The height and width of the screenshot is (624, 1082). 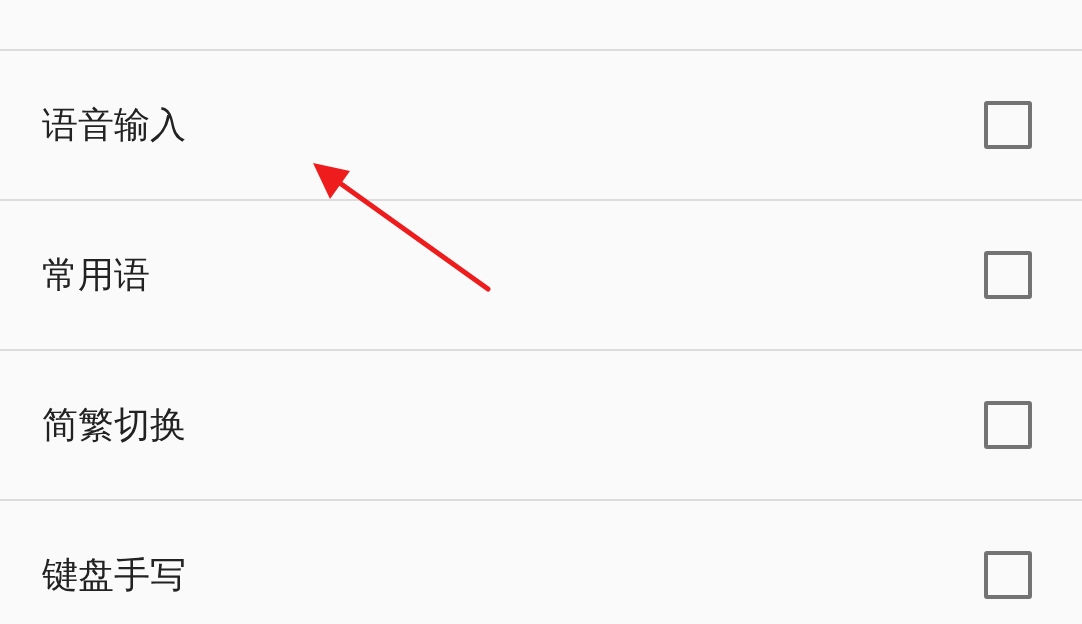 What do you see at coordinates (114, 574) in the screenshot?
I see `setting-label: 键盘手写` at bounding box center [114, 574].